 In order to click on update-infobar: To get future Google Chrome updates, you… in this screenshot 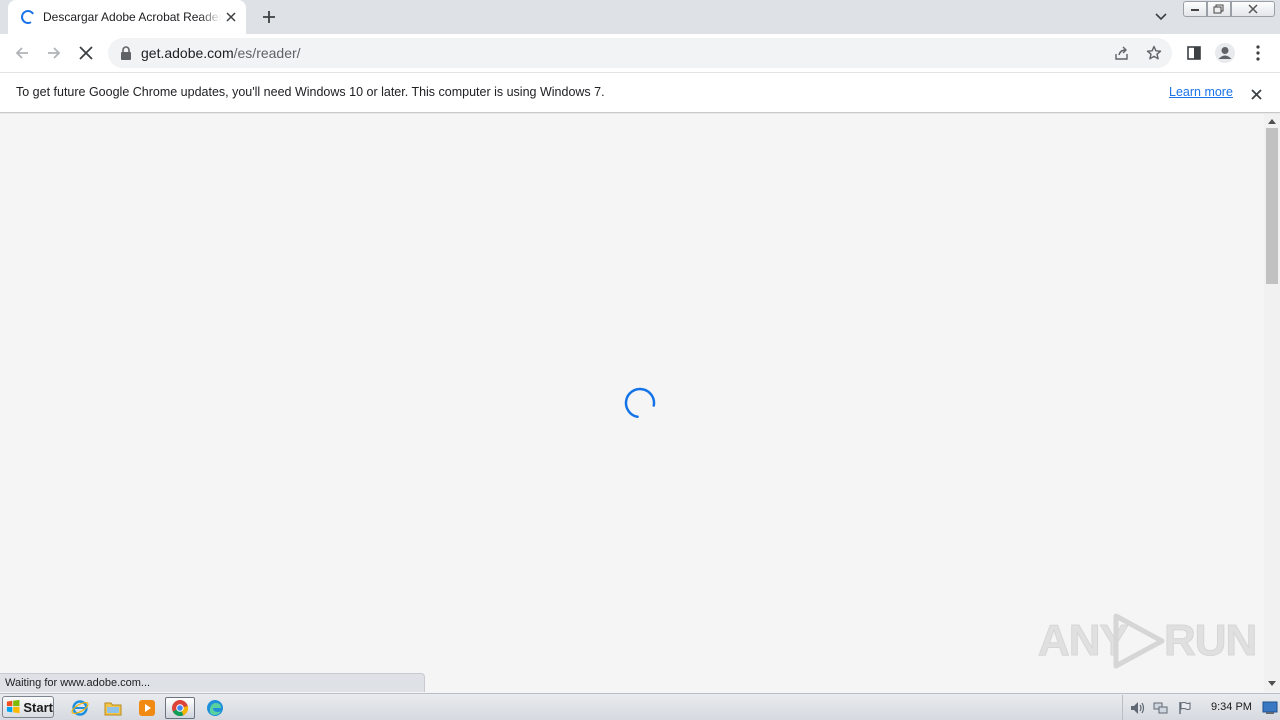, I will do `click(640, 92)`.